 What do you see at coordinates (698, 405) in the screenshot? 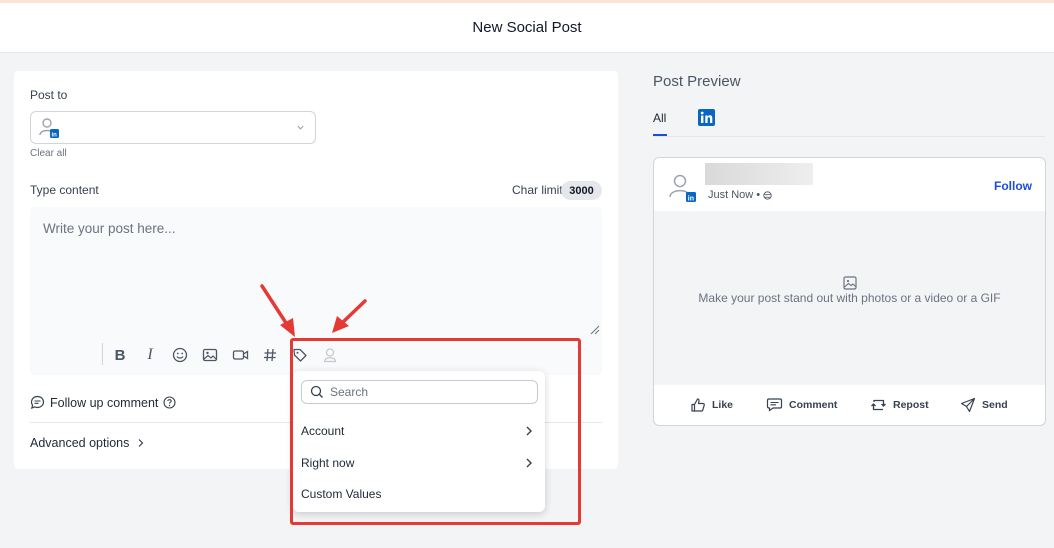
I see `thumbs-up-icon` at bounding box center [698, 405].